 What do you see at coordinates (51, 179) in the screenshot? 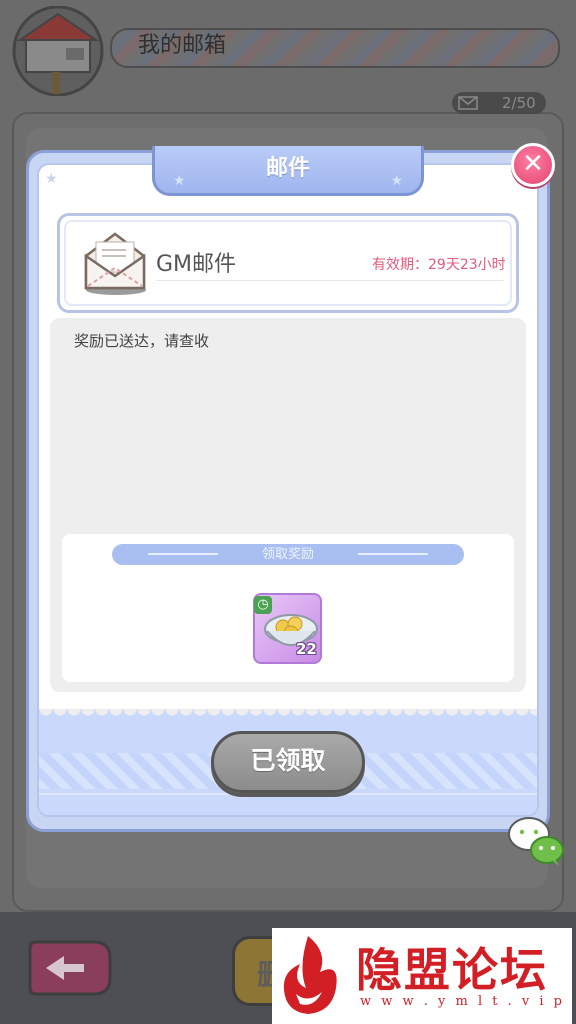
I see `corner-star-icon: ★` at bounding box center [51, 179].